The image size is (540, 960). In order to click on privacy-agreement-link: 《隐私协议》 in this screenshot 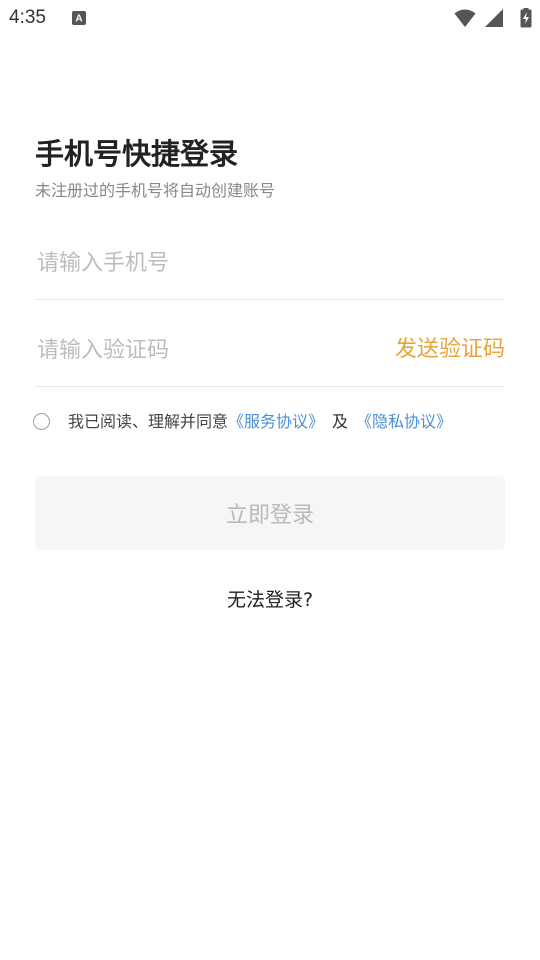, I will do `click(404, 421)`.